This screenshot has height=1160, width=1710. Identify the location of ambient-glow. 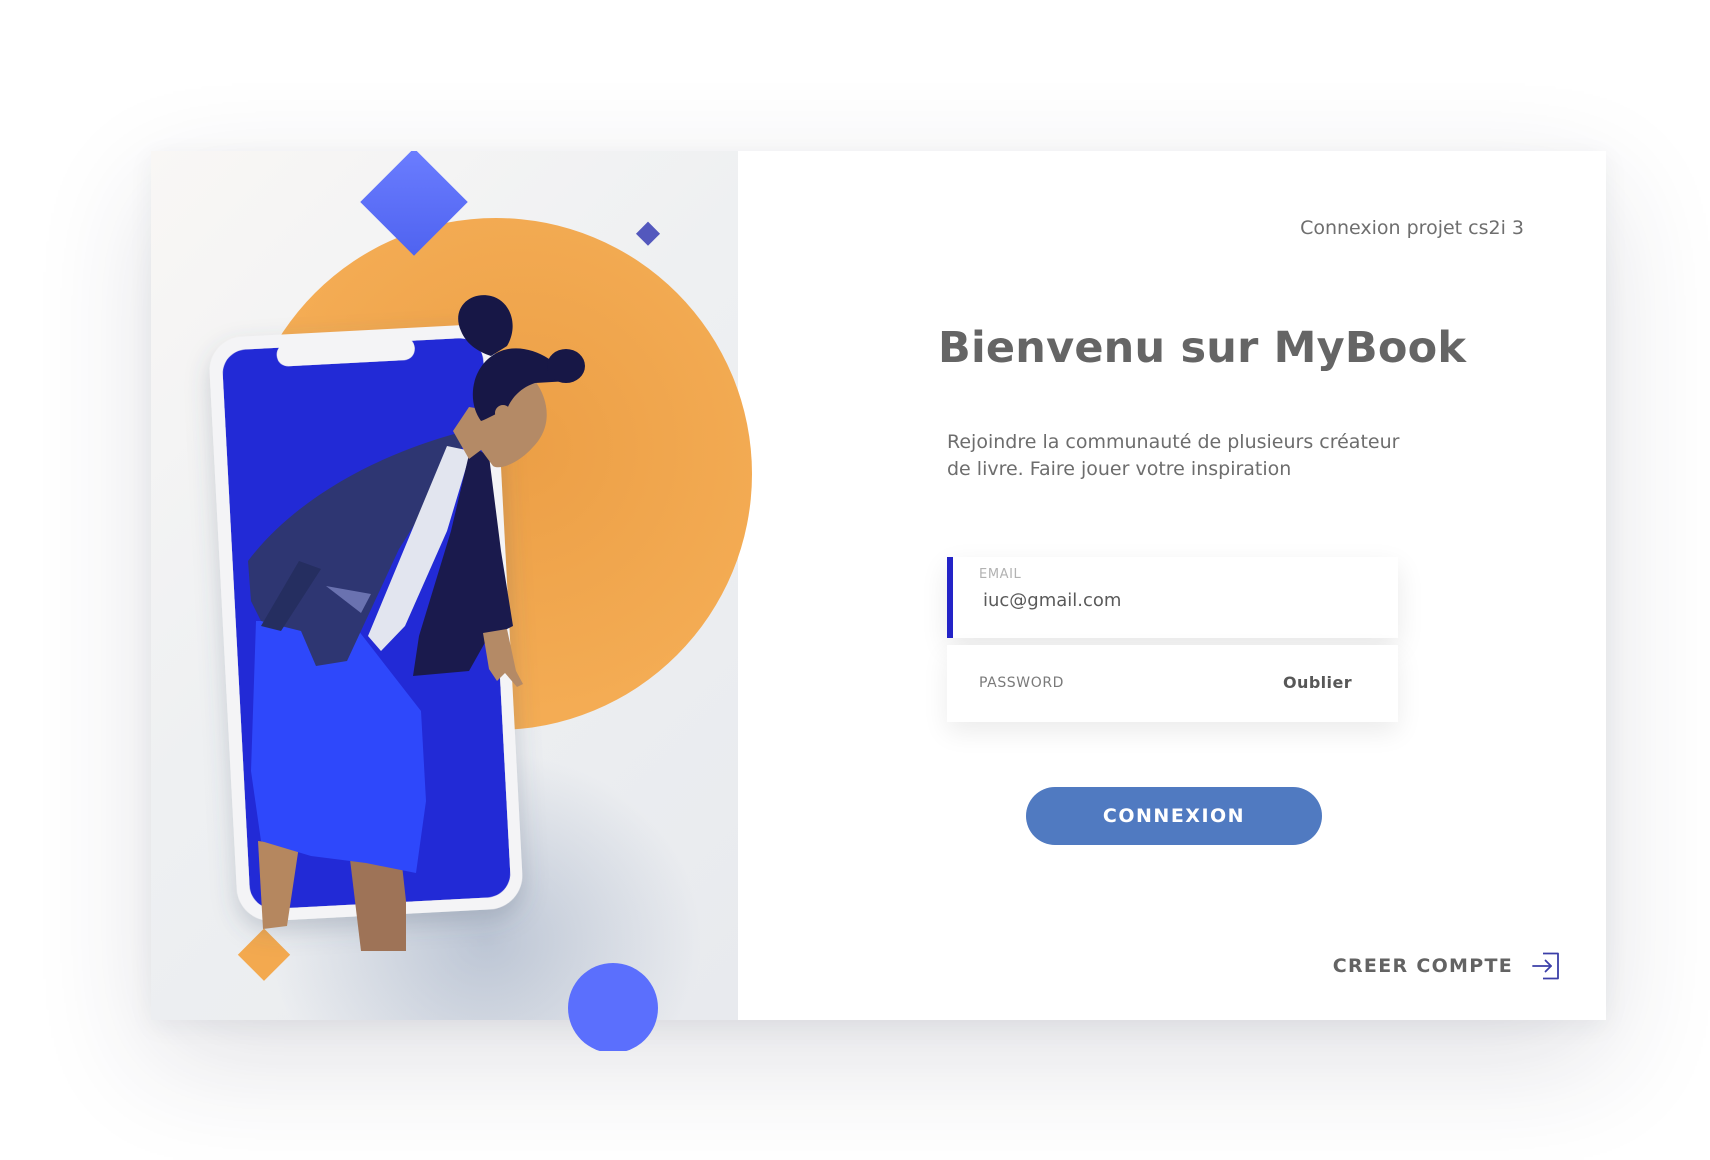
(486, 885).